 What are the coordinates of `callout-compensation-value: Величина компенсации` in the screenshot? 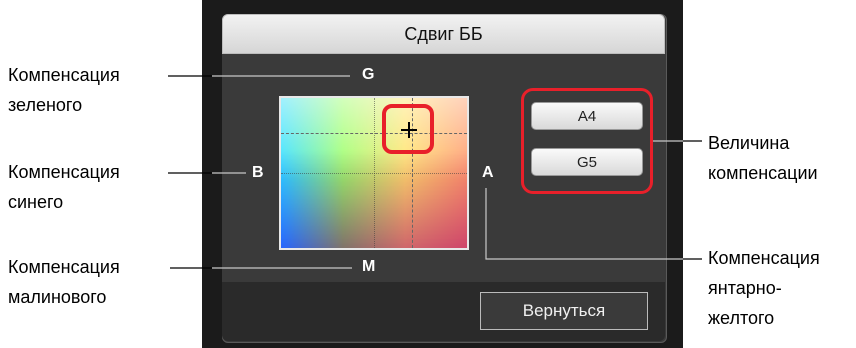 It's located at (763, 158).